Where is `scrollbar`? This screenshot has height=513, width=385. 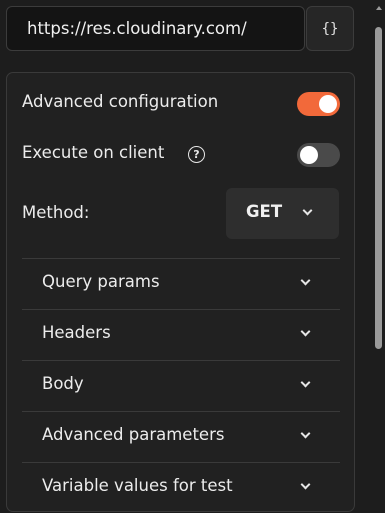 scrollbar is located at coordinates (378, 248).